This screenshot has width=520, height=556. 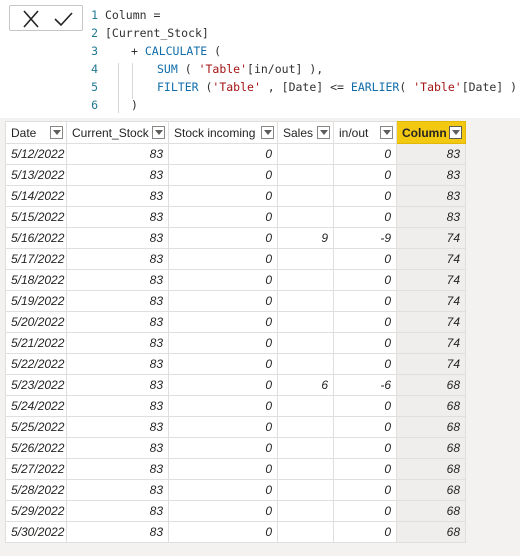 I want to click on column-header-label: Date, so click(x=24, y=132).